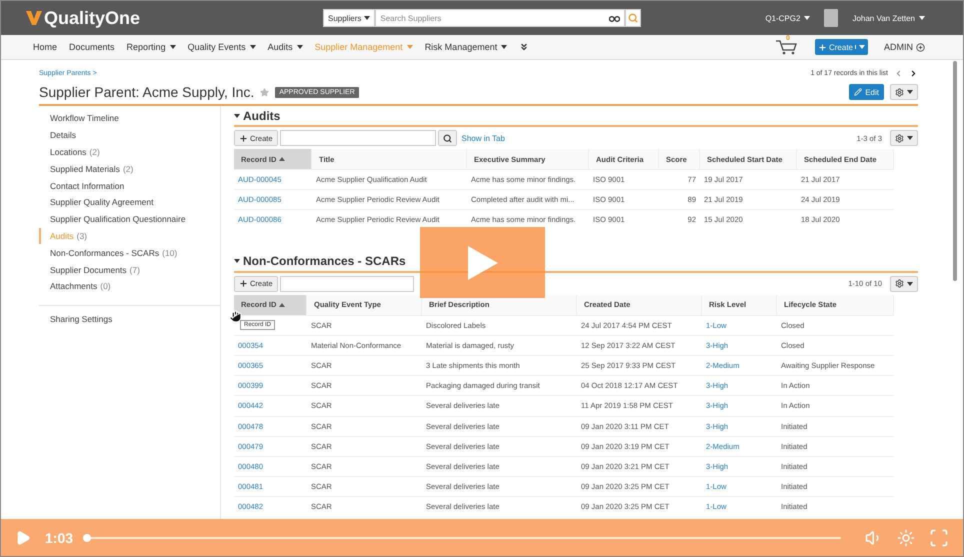 This screenshot has width=964, height=557. What do you see at coordinates (151, 47) in the screenshot?
I see `nav-item: Reporting` at bounding box center [151, 47].